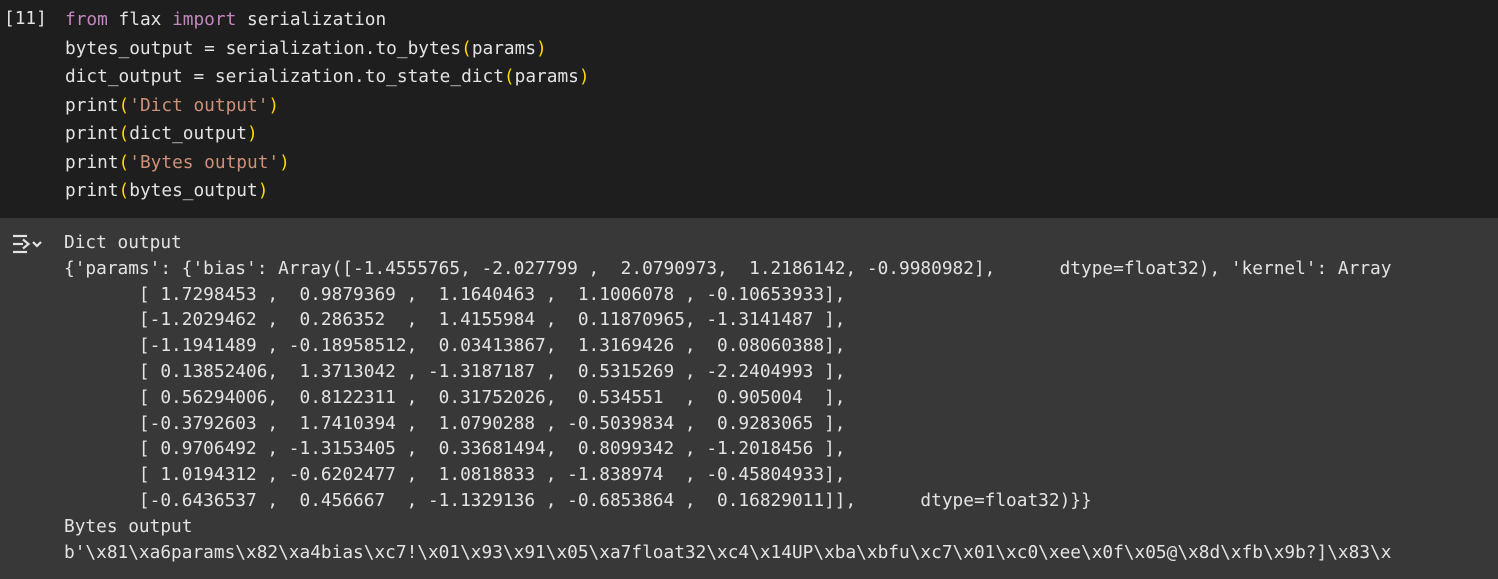  What do you see at coordinates (128, 526) in the screenshot?
I see `output-line: Bytes output` at bounding box center [128, 526].